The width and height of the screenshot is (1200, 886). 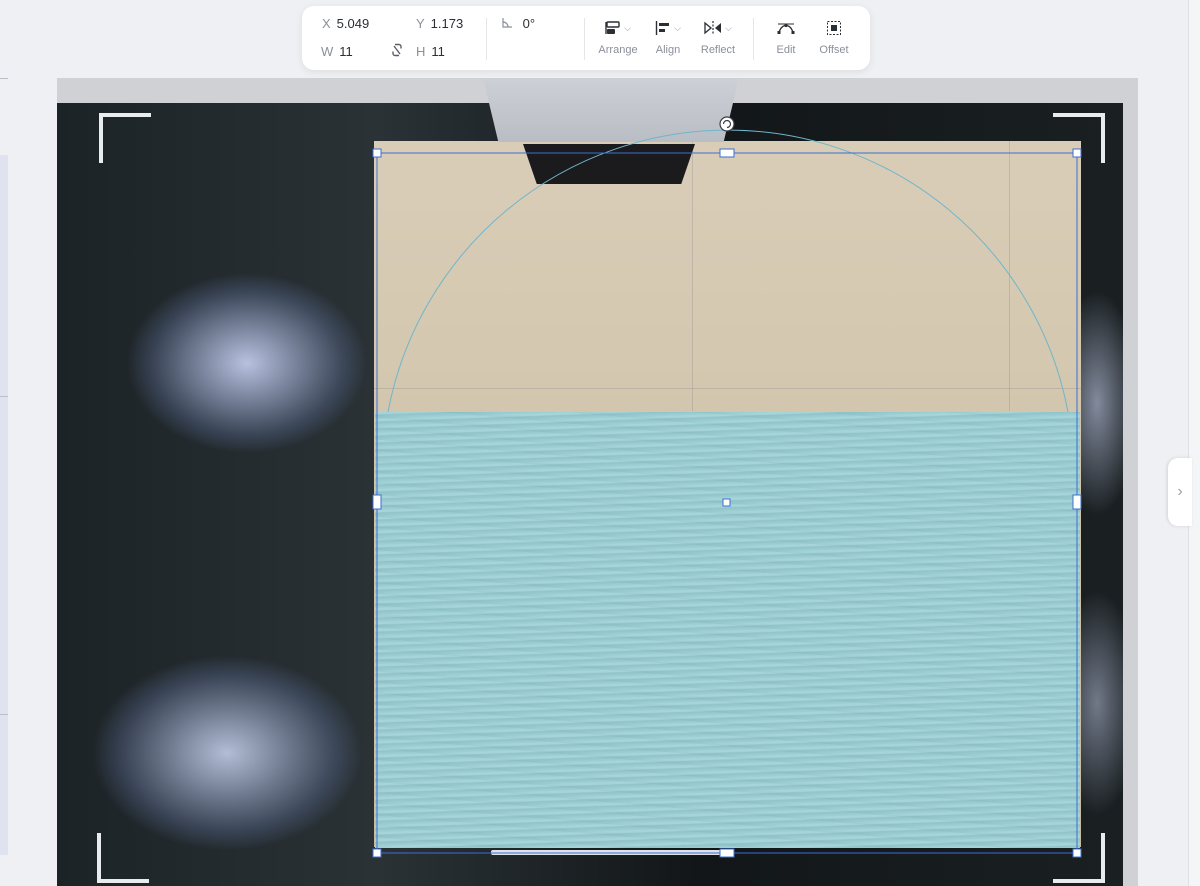 I want to click on resize-handle-left, so click(x=377, y=502).